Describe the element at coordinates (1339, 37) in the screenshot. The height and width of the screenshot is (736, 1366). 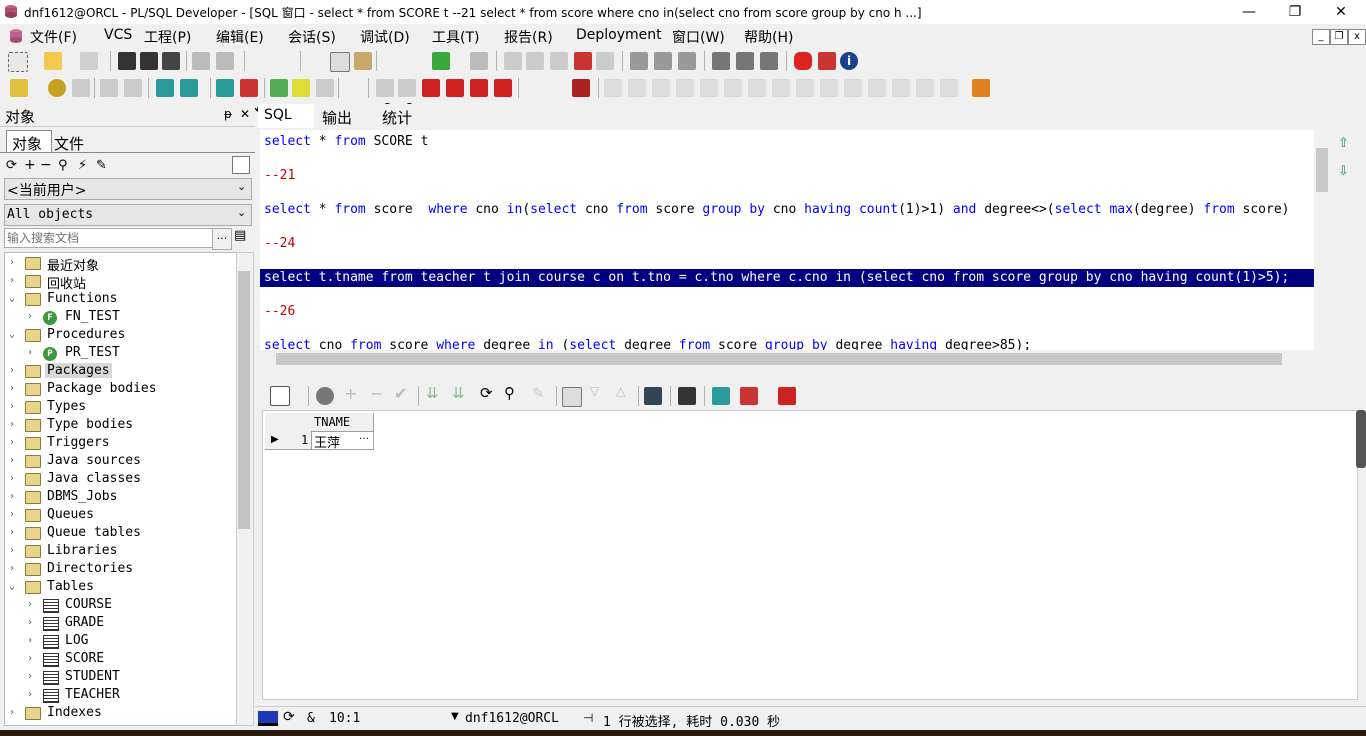
I see `mdi-restore-button: ❐` at that location.